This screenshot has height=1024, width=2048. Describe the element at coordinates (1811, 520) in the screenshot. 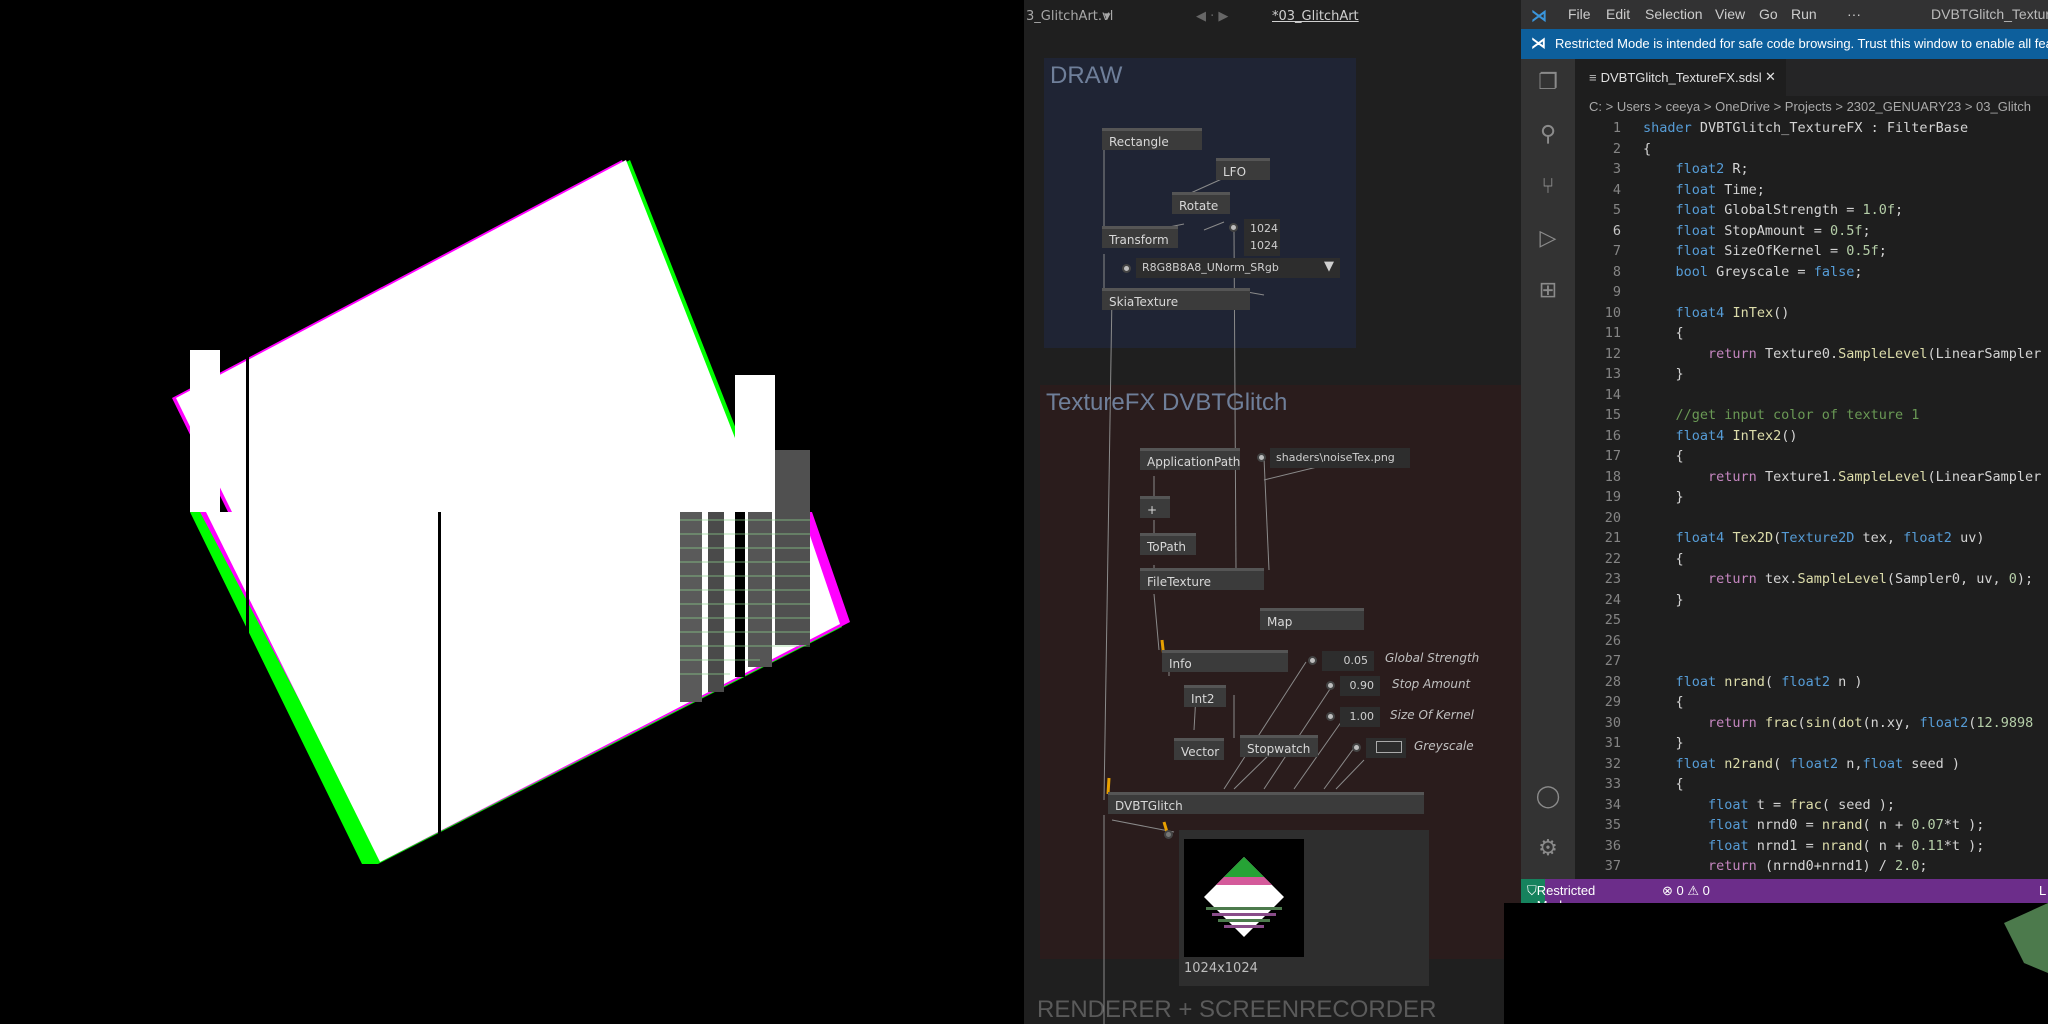

I see `code-line: 20` at that location.